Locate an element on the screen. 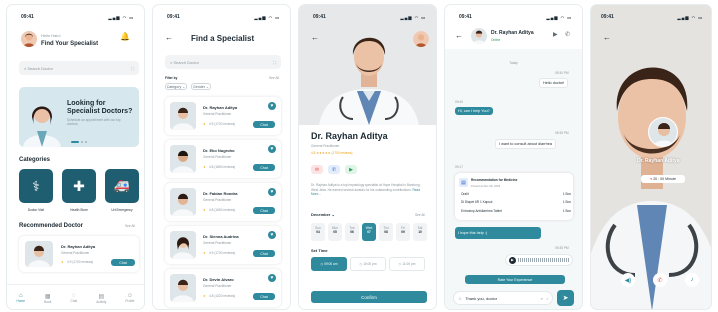 This screenshot has width=718, height=312. status-bar: 09:41 ▂▄▆ ◠ ▭ is located at coordinates (652, 17).